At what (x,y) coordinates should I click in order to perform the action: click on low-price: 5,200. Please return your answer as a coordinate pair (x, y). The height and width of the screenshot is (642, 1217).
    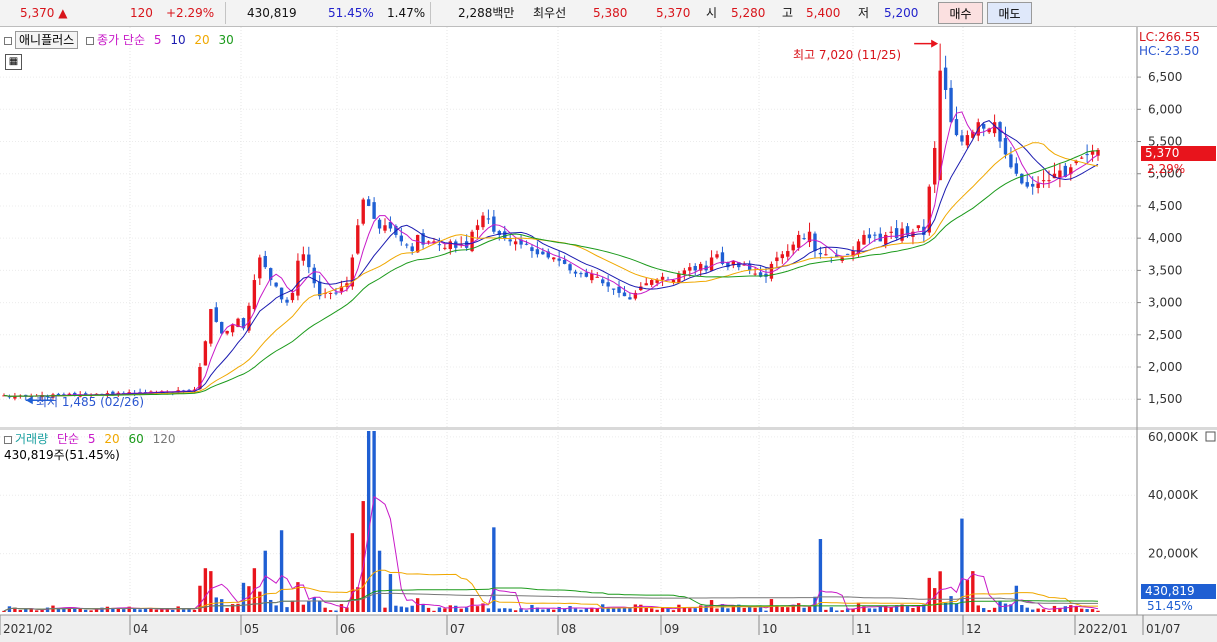
    Looking at the image, I should click on (901, 13).